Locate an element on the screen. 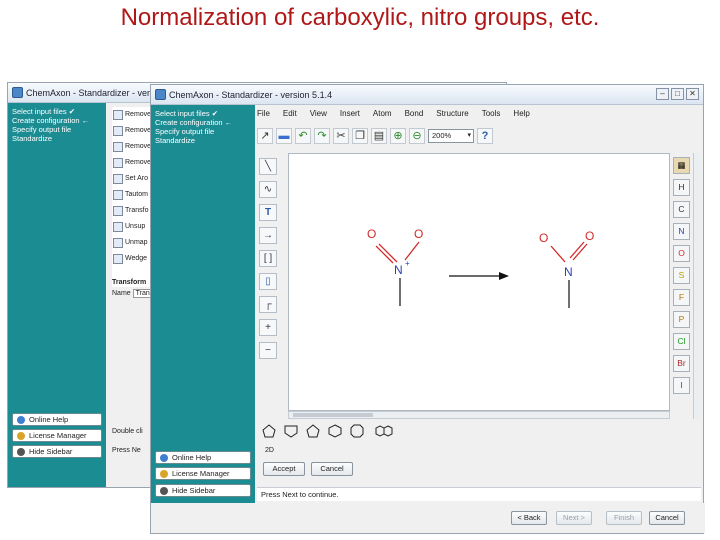 This screenshot has height=540, width=720. atom-charge: + is located at coordinates (407, 263).